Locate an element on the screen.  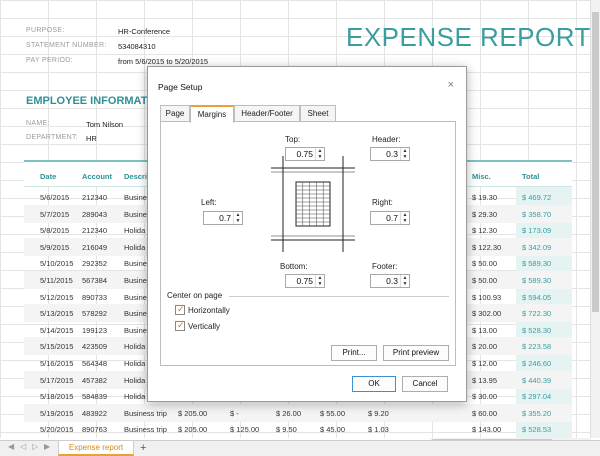
left-margin-spinner: ▲▼ is located at coordinates (223, 218).